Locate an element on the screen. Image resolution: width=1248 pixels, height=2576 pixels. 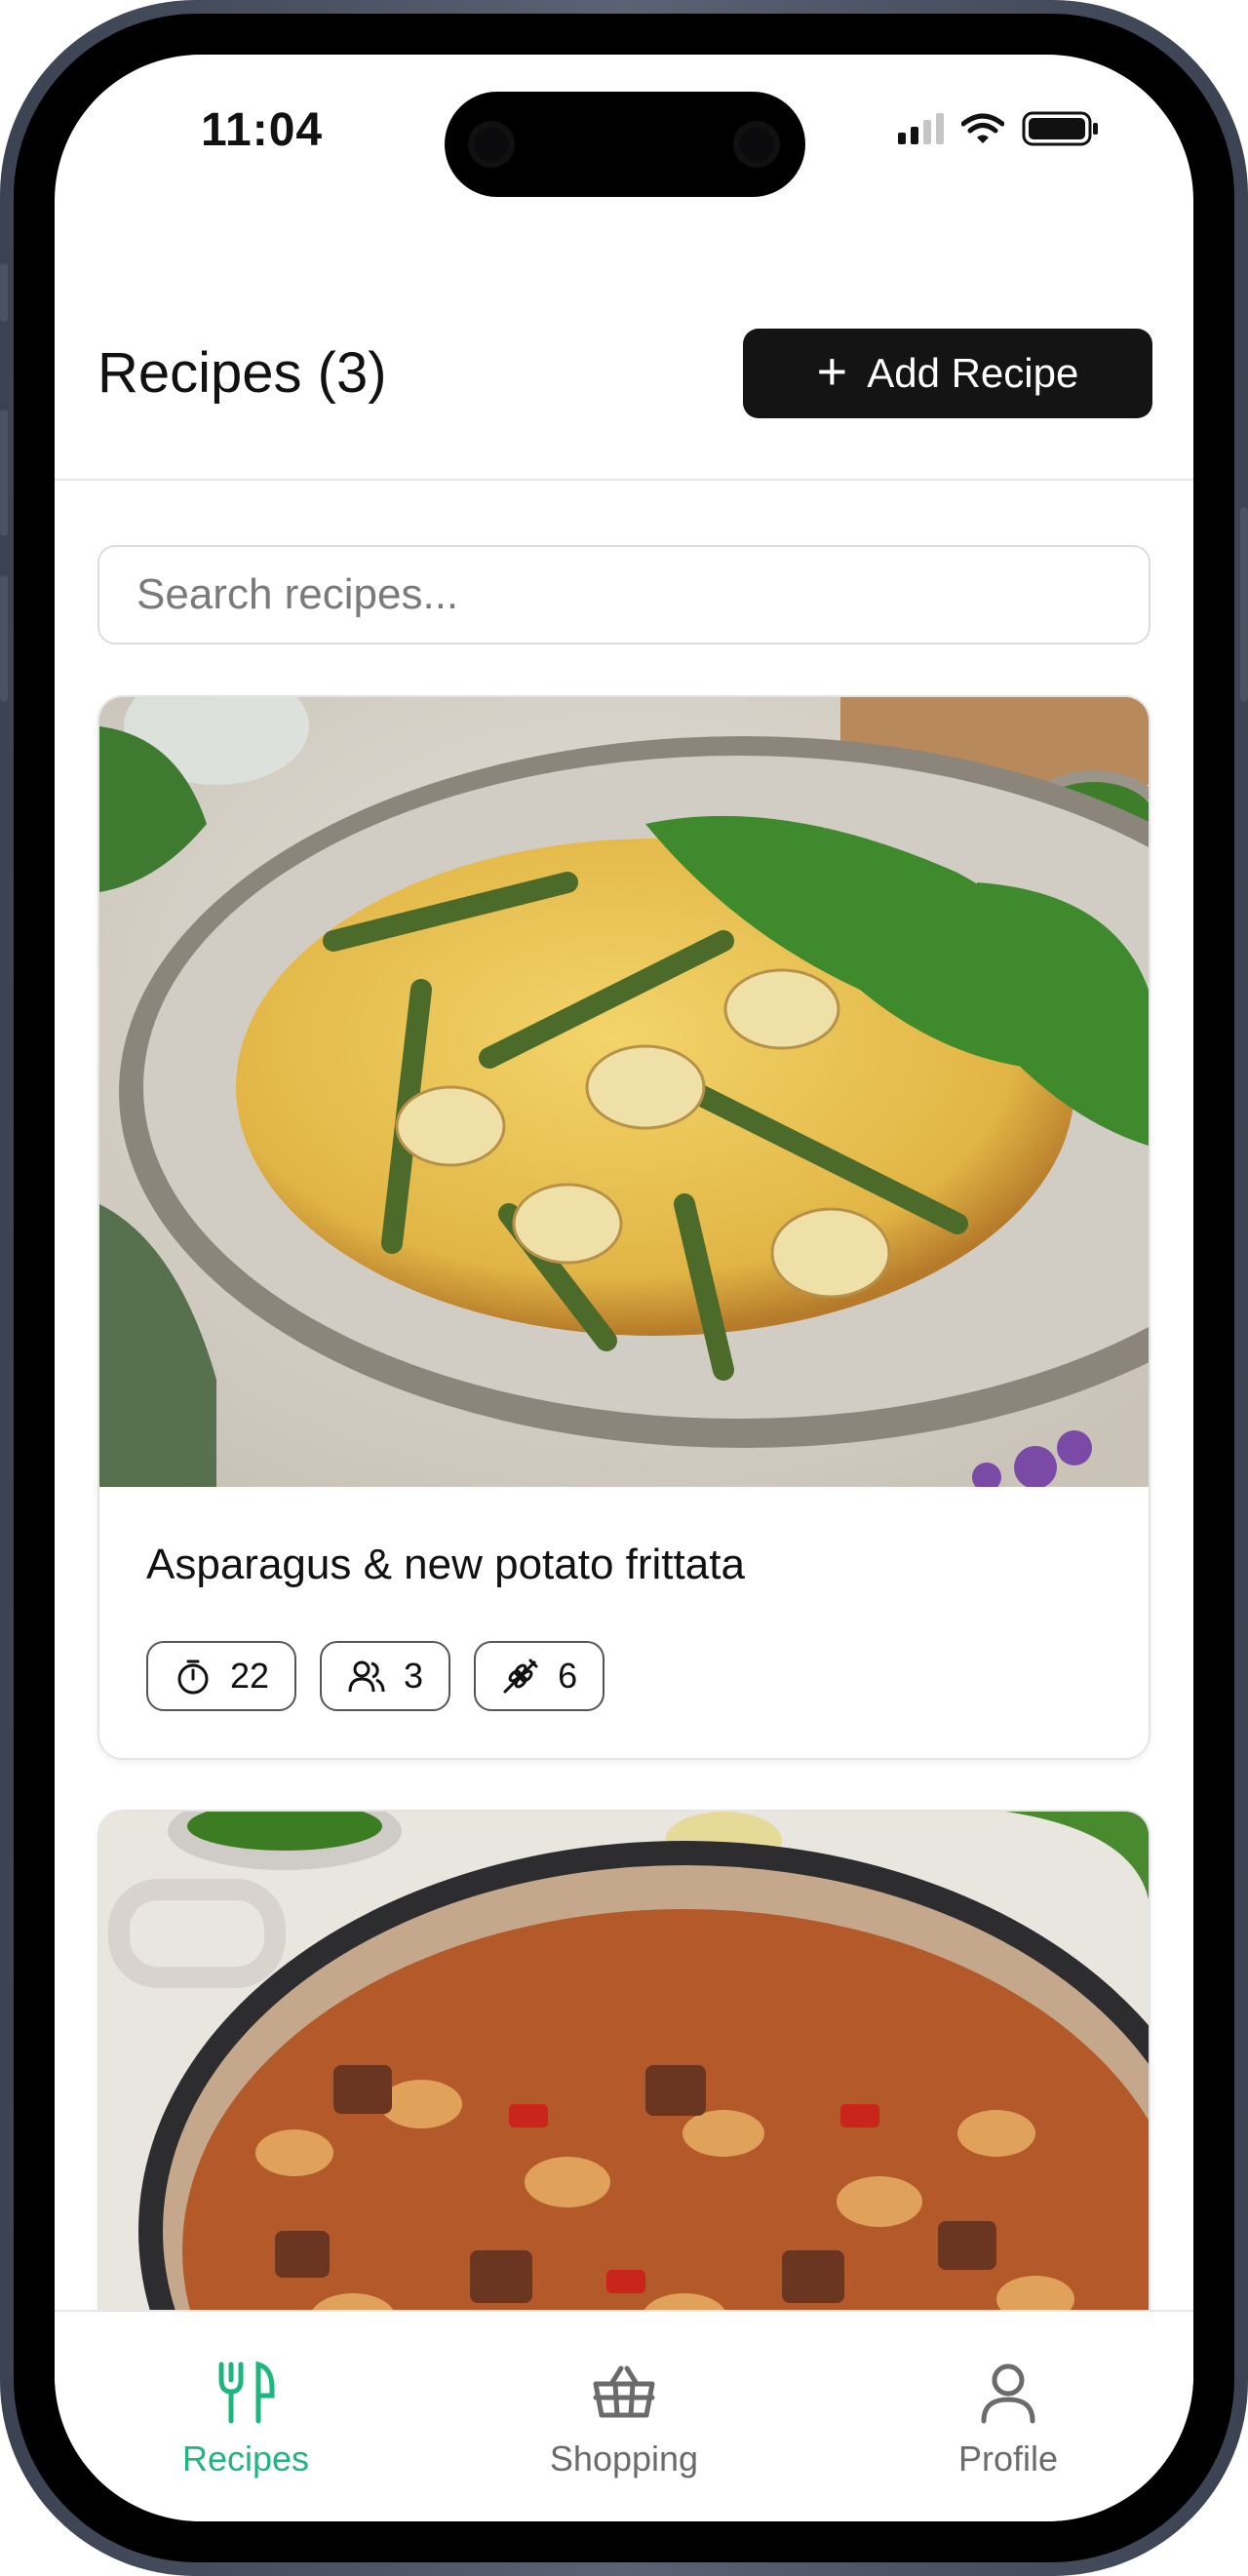
cook-time-value: 22 is located at coordinates (250, 1676).